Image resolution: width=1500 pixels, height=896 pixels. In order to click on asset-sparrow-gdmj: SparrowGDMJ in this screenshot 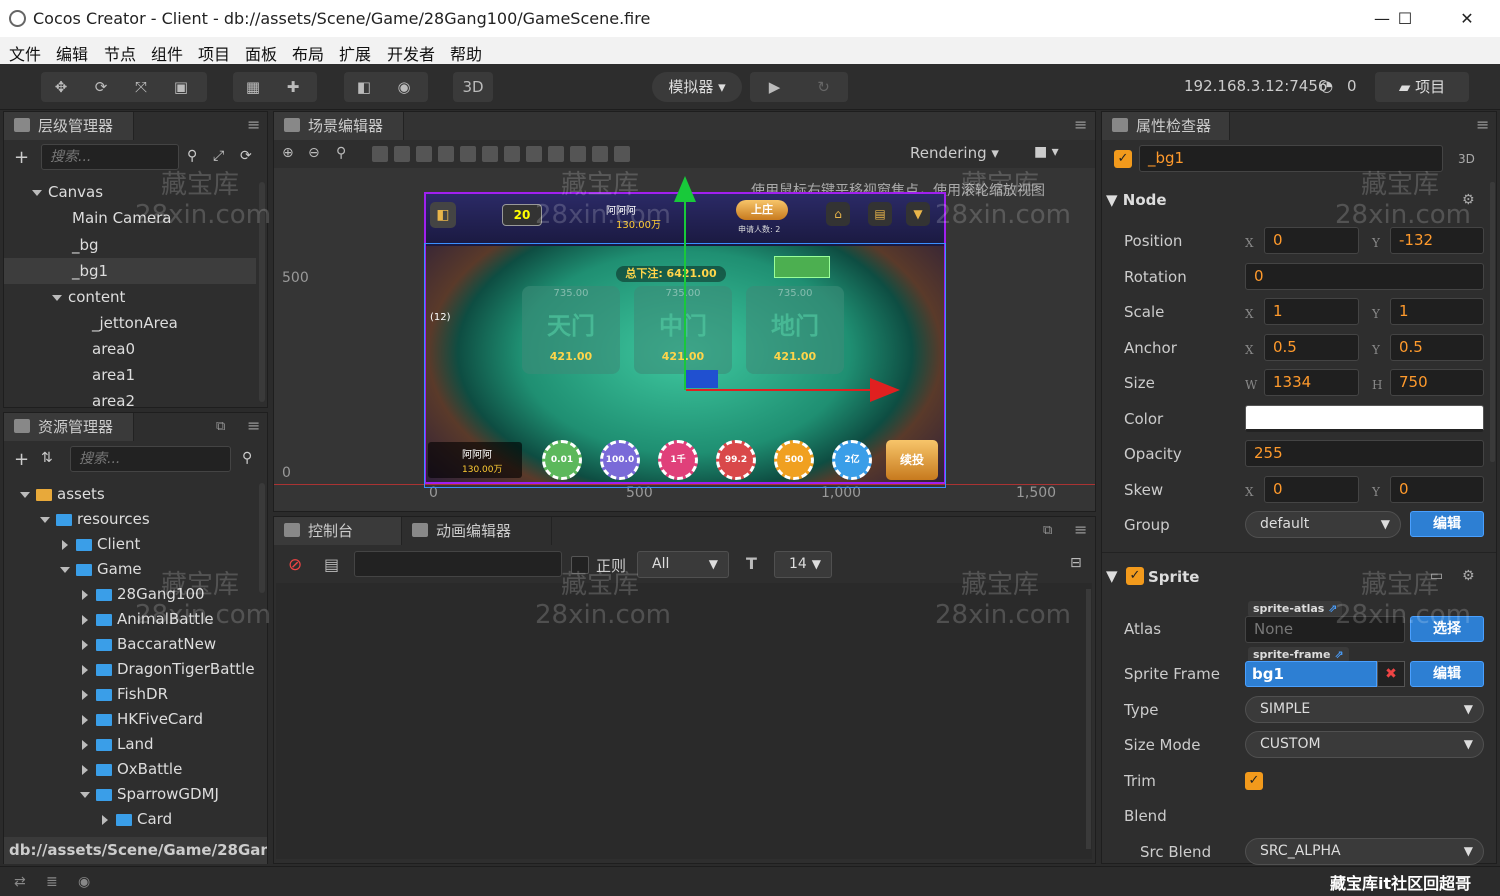, I will do `click(149, 794)`.